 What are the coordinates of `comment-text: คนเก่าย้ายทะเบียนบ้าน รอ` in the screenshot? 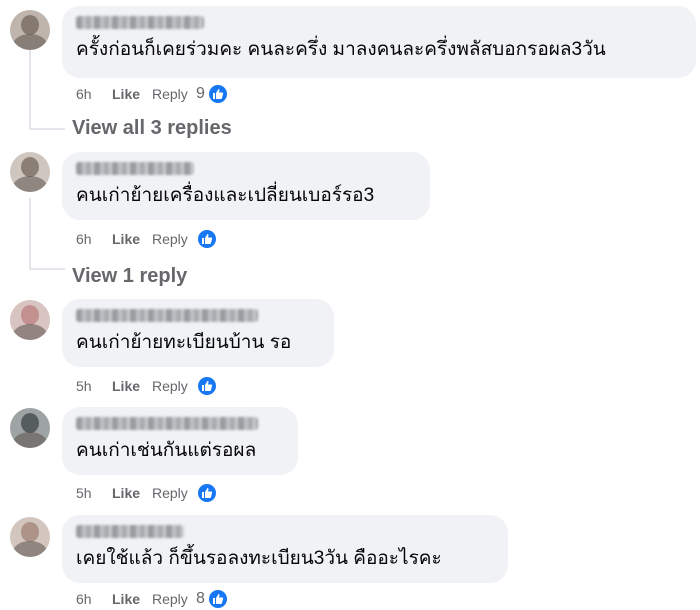 It's located at (184, 342).